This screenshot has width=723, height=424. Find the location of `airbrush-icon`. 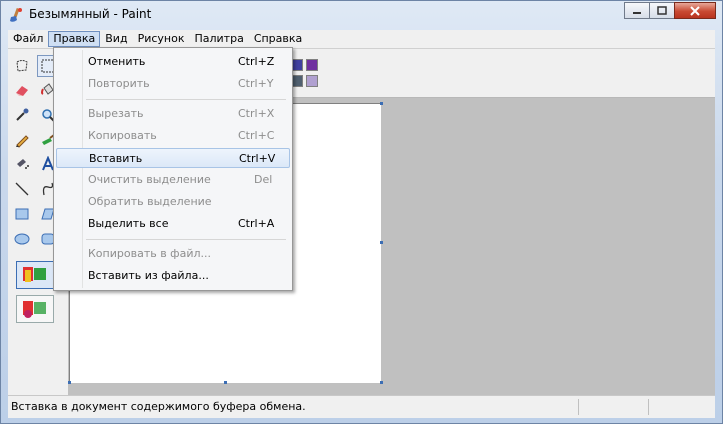

airbrush-icon is located at coordinates (23, 164).